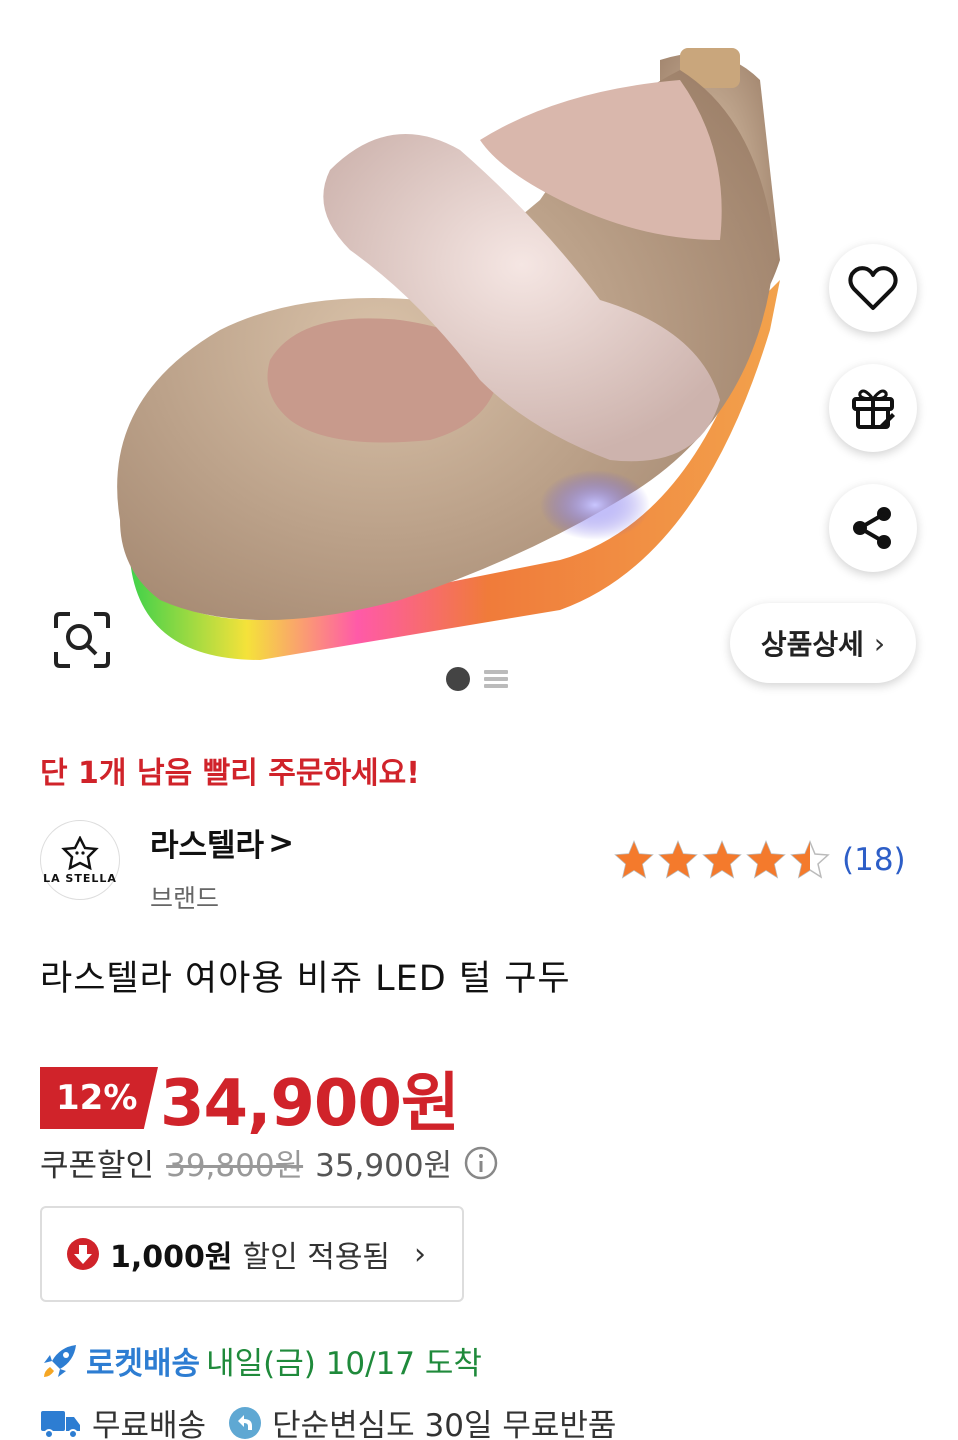 The image size is (958, 1440). Describe the element at coordinates (281, 842) in the screenshot. I see `chevron-right-icon: >` at that location.